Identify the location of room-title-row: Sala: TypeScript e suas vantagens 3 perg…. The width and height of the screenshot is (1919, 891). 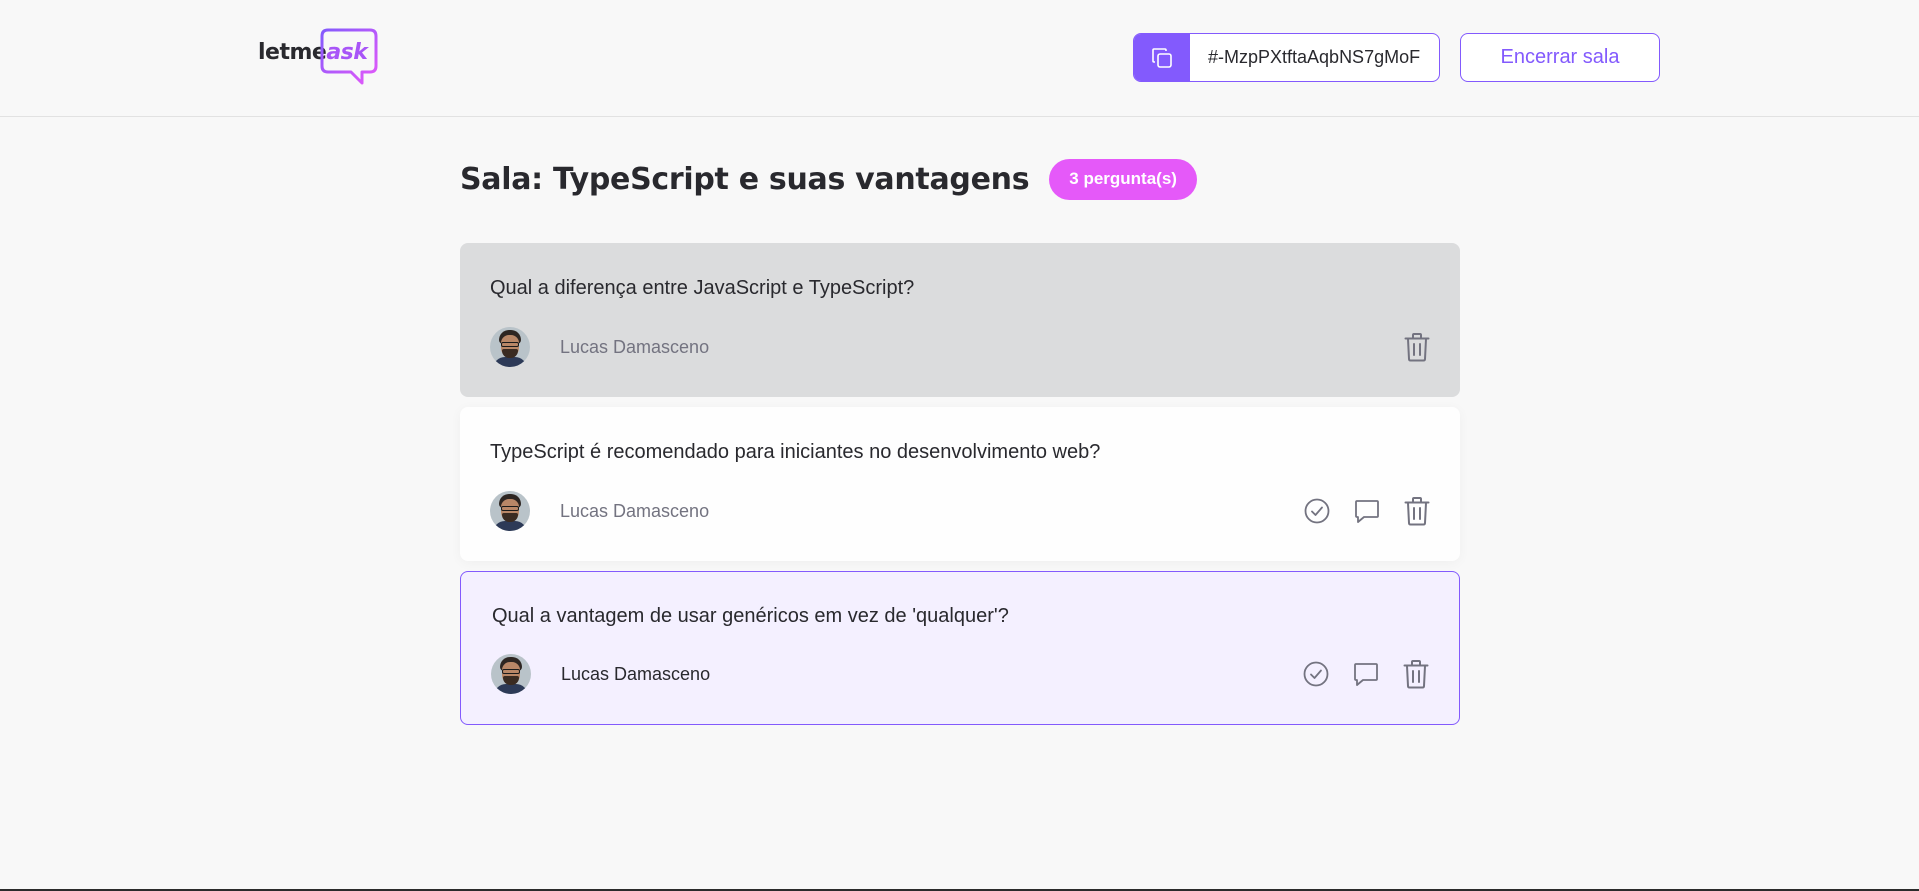
(828, 179).